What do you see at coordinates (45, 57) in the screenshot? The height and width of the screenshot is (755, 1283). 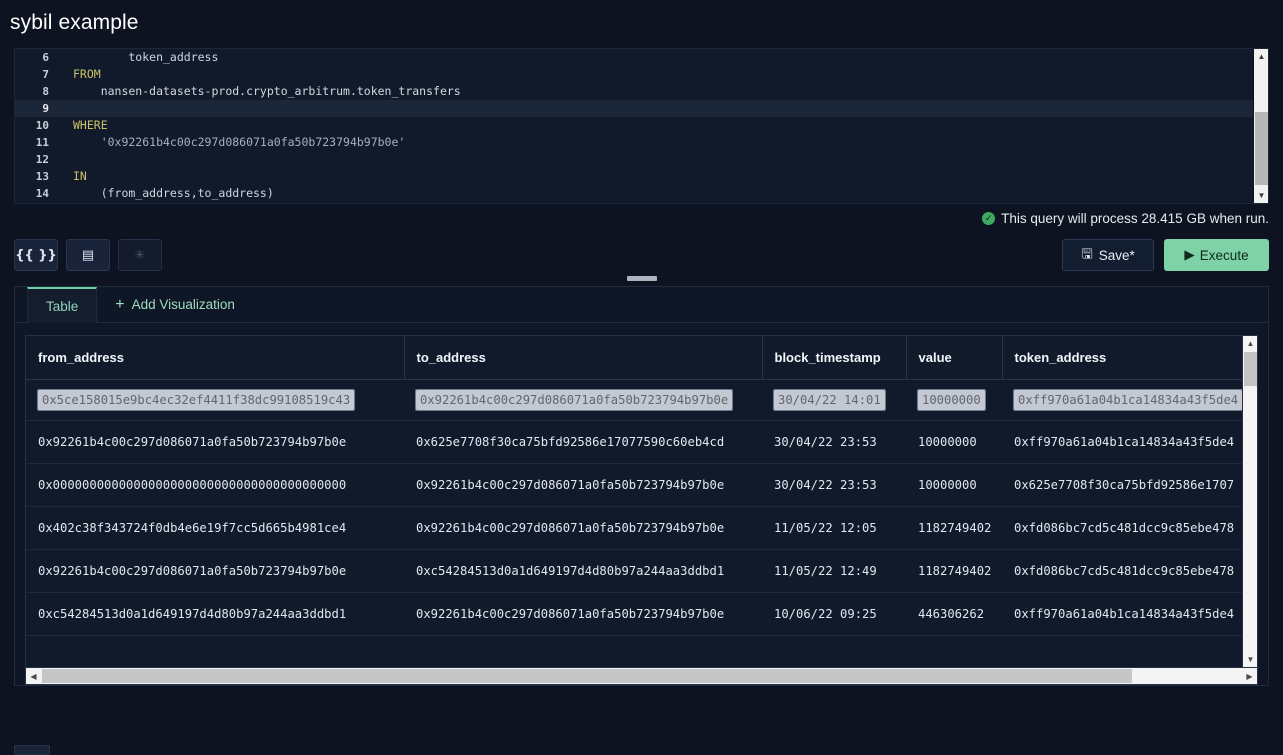 I see `line-number: 6` at bounding box center [45, 57].